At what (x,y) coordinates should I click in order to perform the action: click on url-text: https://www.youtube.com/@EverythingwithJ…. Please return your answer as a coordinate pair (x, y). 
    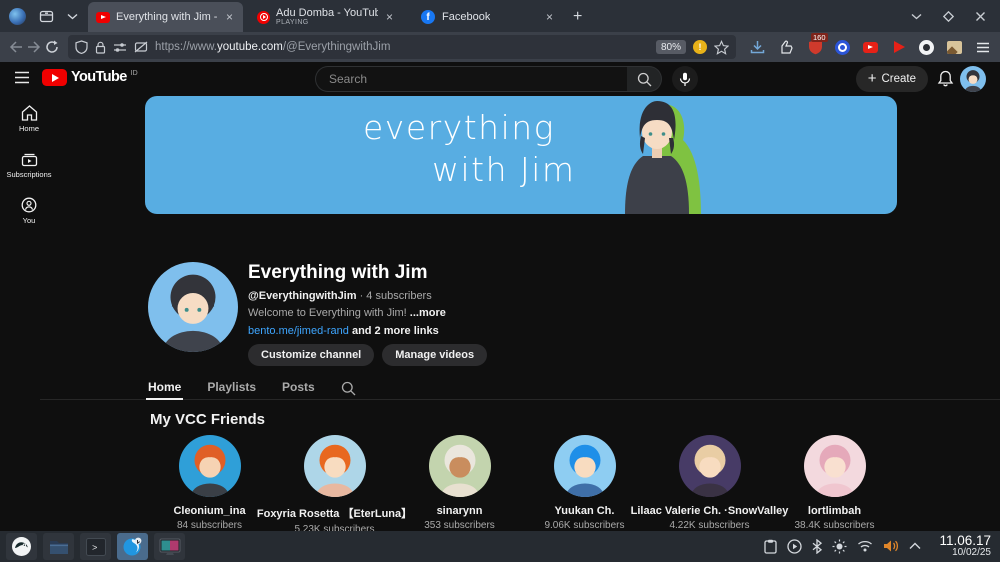
    Looking at the image, I should click on (402, 47).